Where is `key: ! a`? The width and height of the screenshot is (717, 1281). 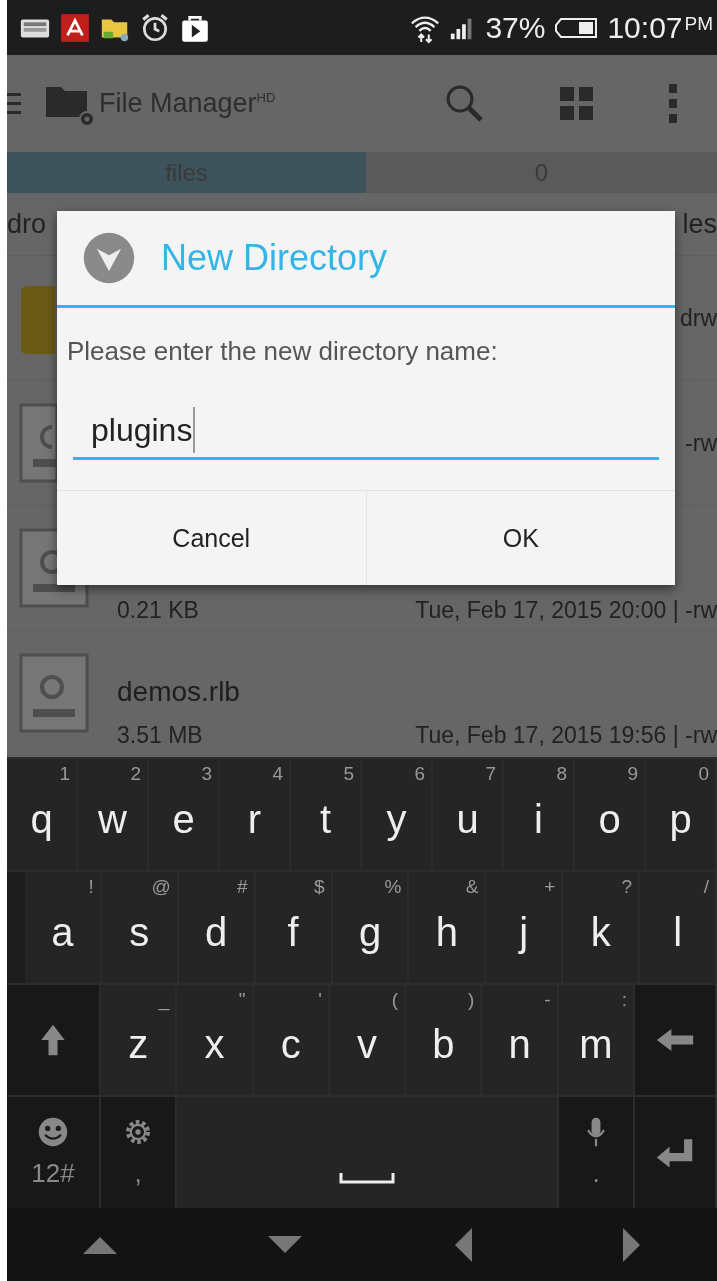
key: ! a is located at coordinates (63, 927).